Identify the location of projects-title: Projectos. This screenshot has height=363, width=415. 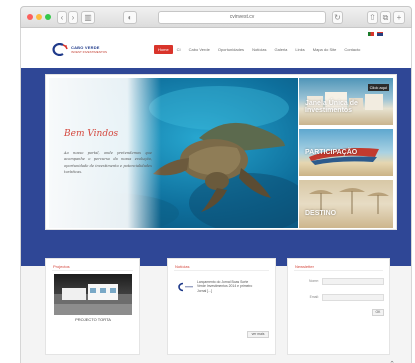
(61, 266).